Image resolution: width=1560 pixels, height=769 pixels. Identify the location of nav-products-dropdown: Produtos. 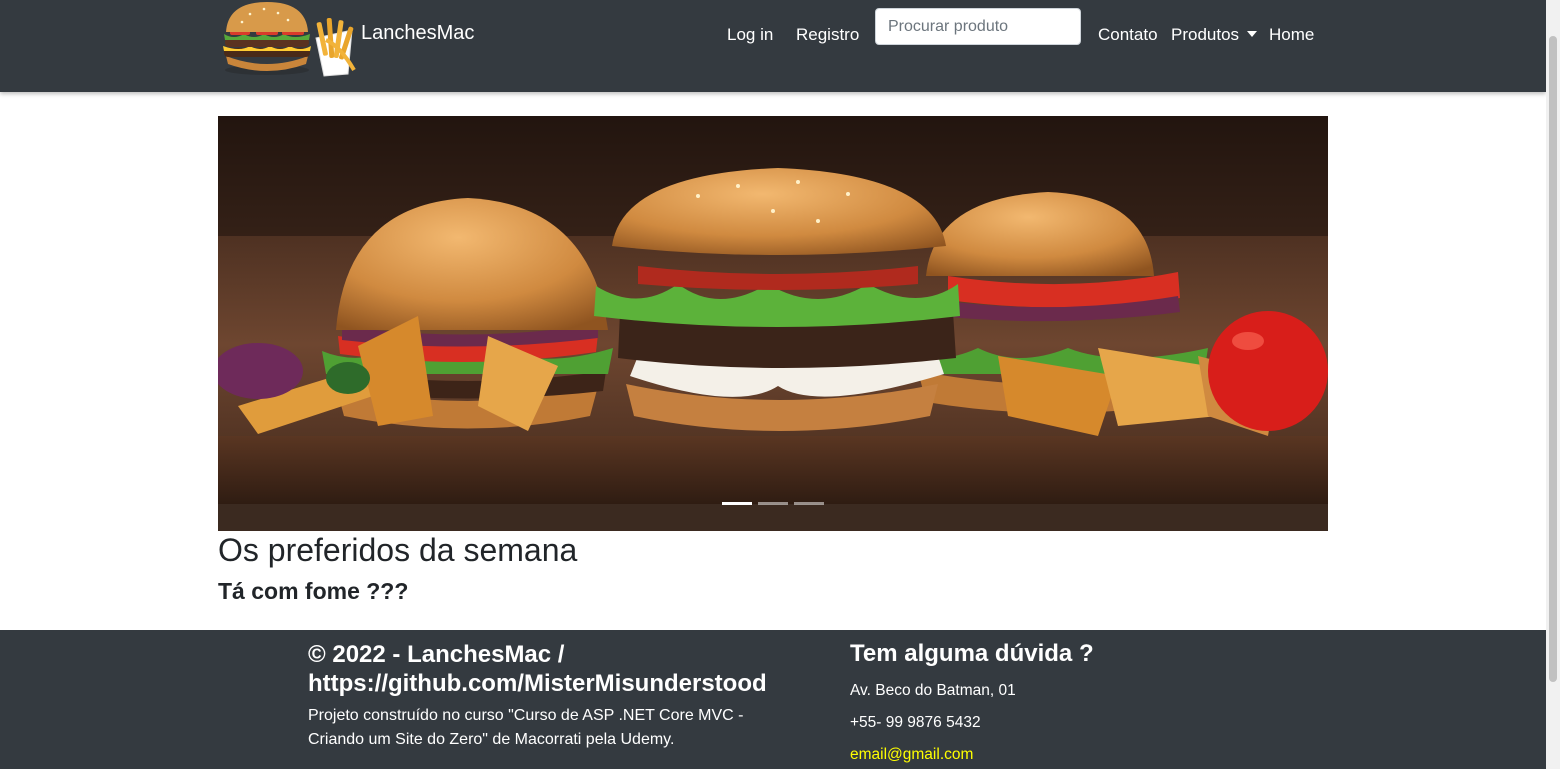
(1214, 35).